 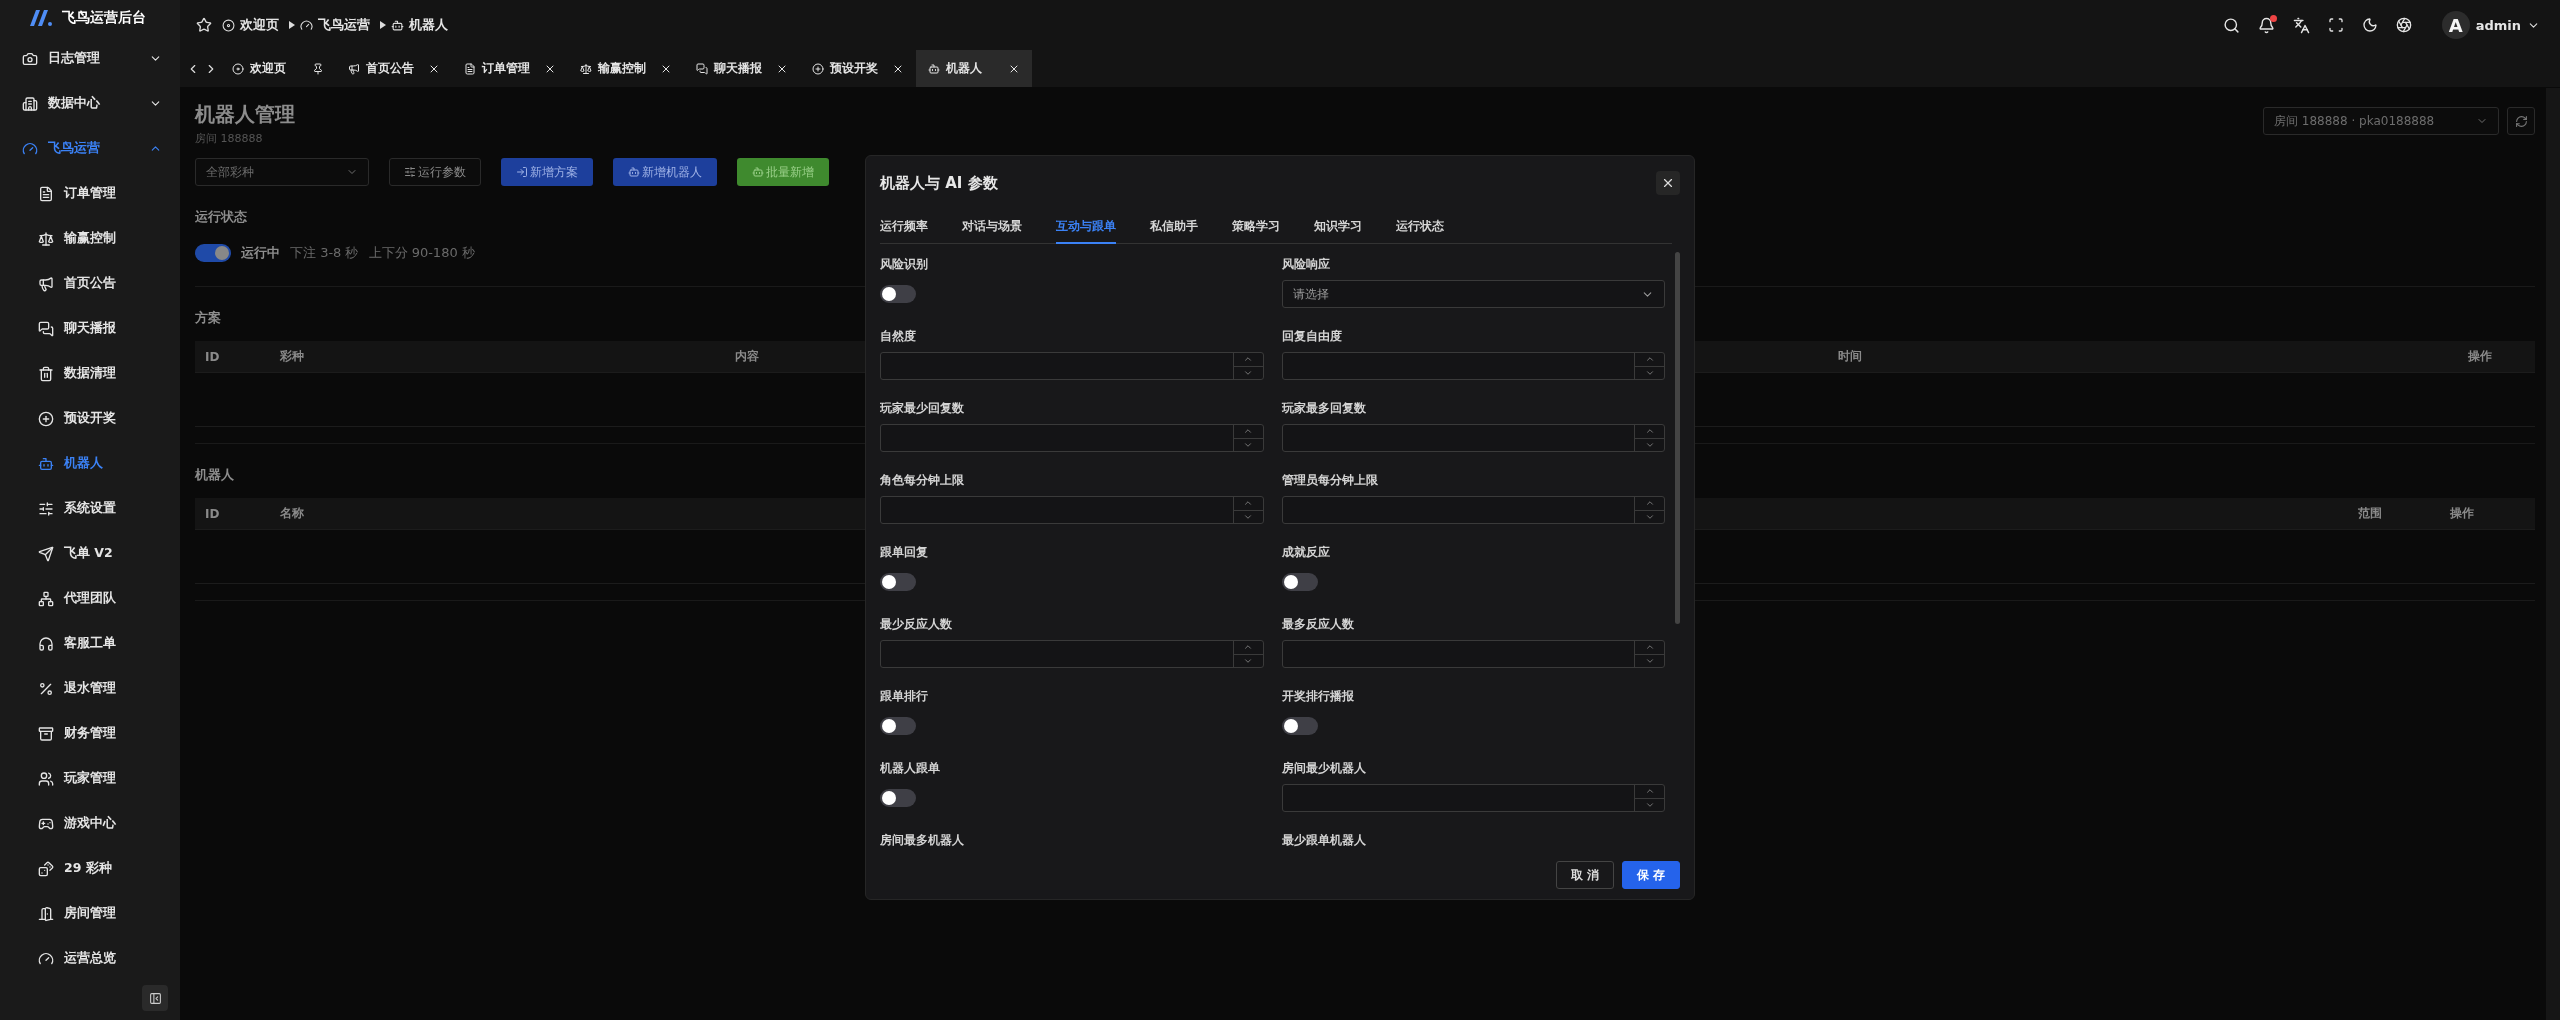 I want to click on sidebar-item: 日志管理, so click(x=90, y=58).